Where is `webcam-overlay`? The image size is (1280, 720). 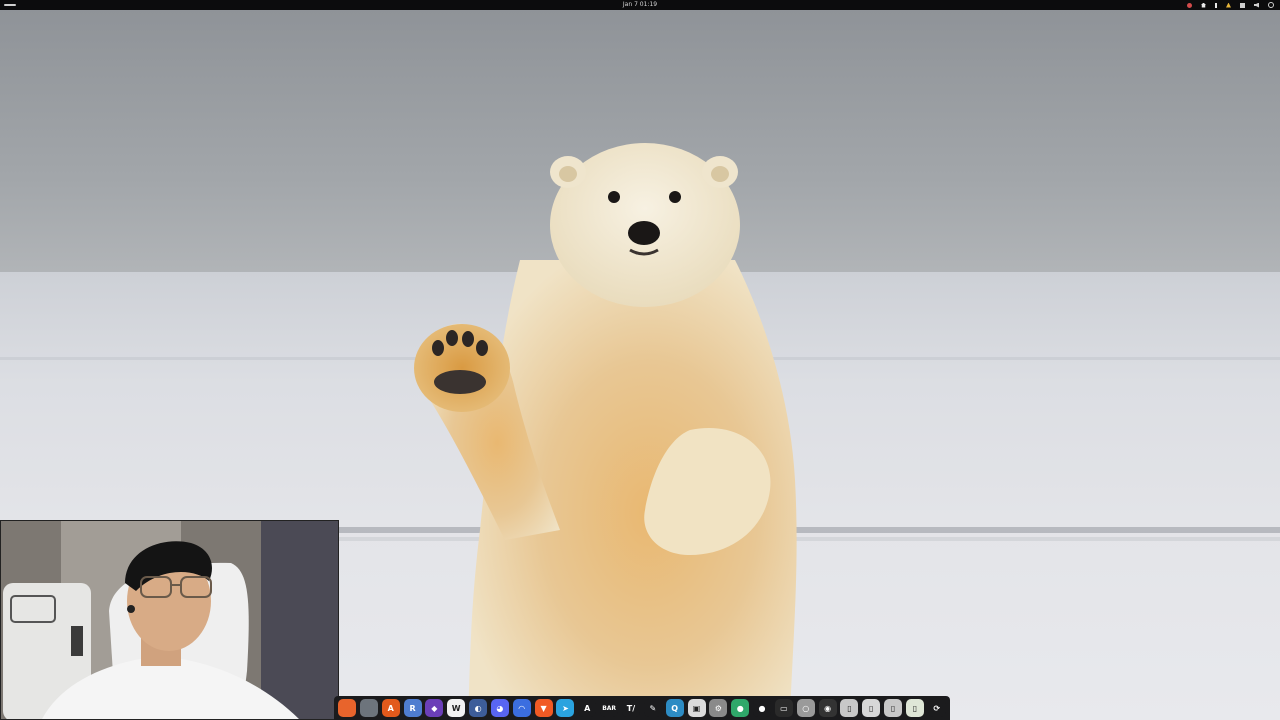 webcam-overlay is located at coordinates (169, 620).